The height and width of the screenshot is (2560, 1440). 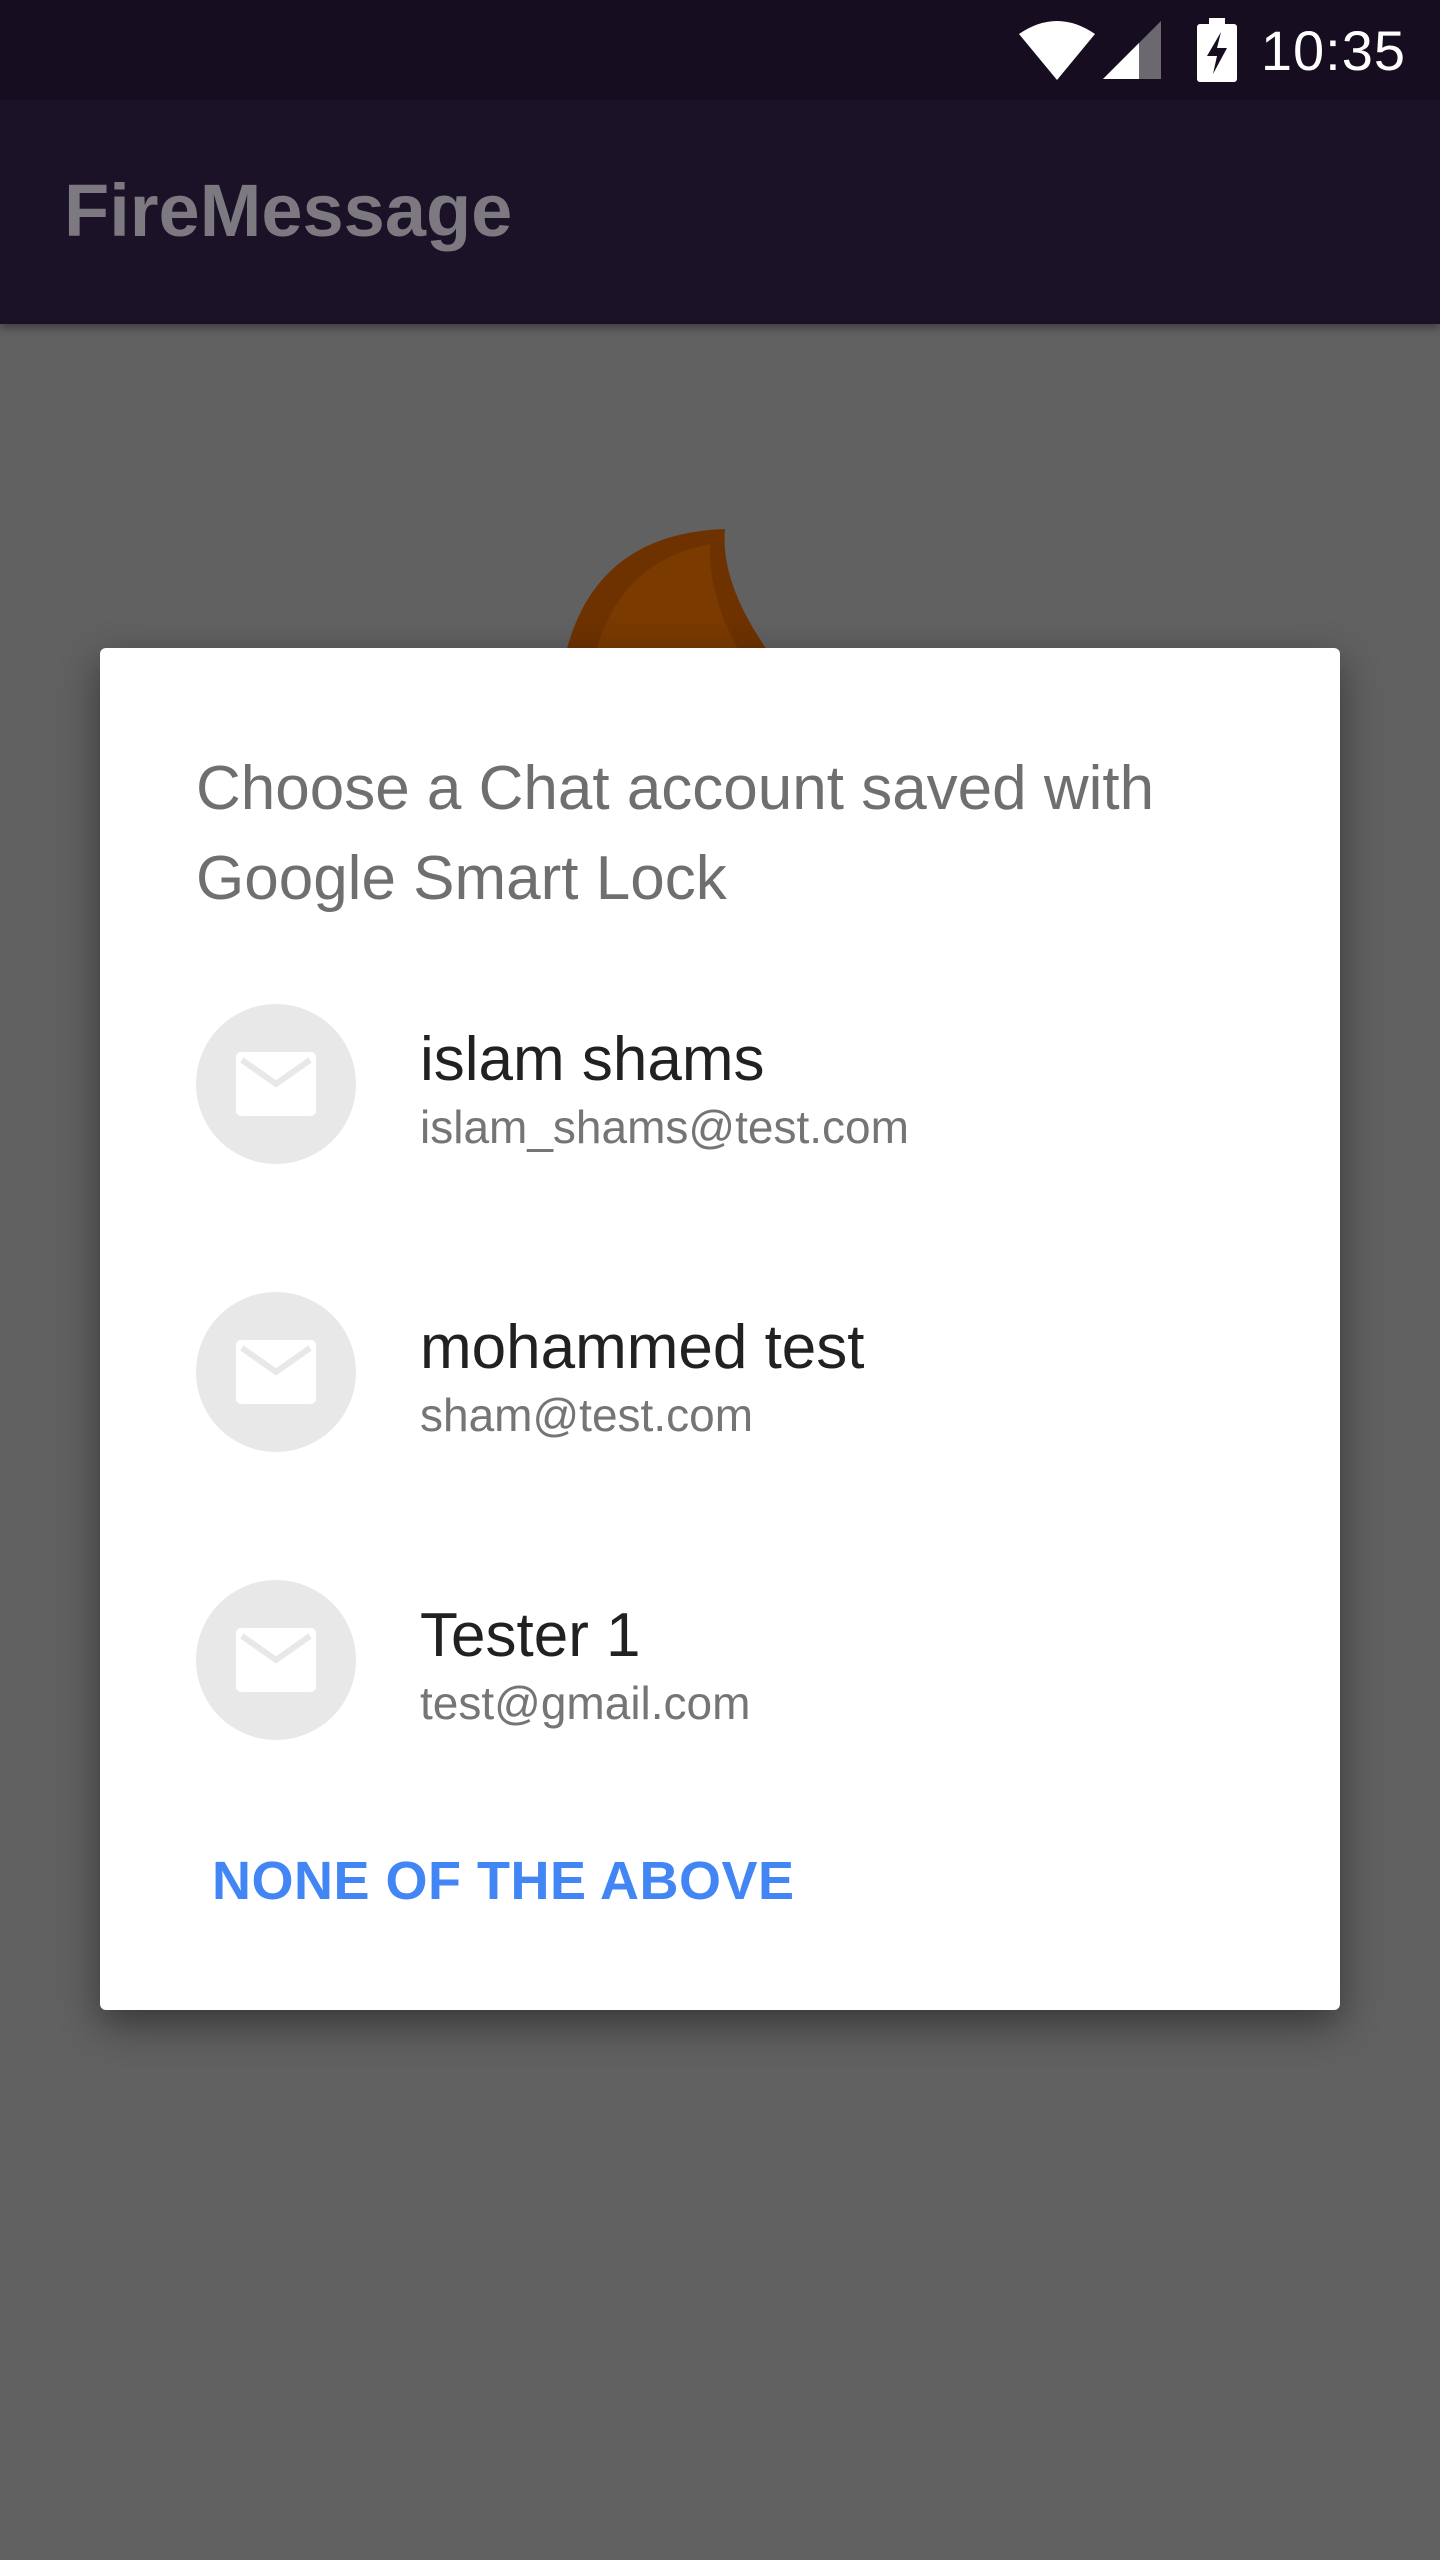 What do you see at coordinates (530, 1635) in the screenshot?
I see `account-name: Tester 1` at bounding box center [530, 1635].